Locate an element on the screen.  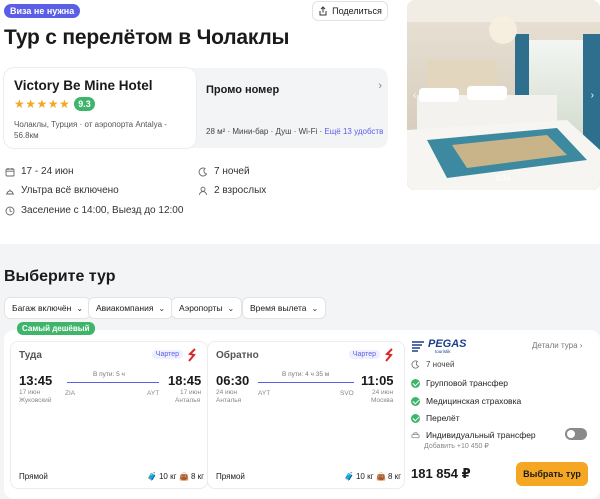
tour-details-link: Детали тура › is located at coordinates (557, 345).